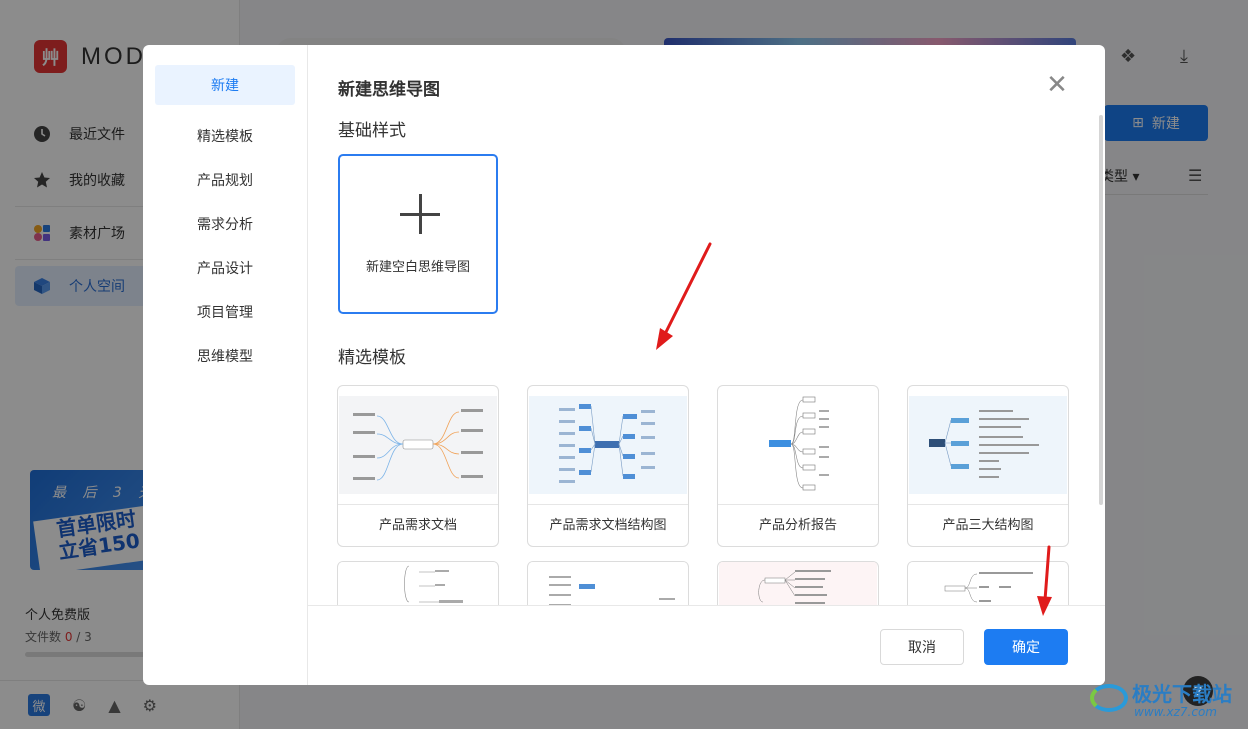 This screenshot has height=729, width=1248. Describe the element at coordinates (225, 85) in the screenshot. I see `category-new: 新建` at that location.